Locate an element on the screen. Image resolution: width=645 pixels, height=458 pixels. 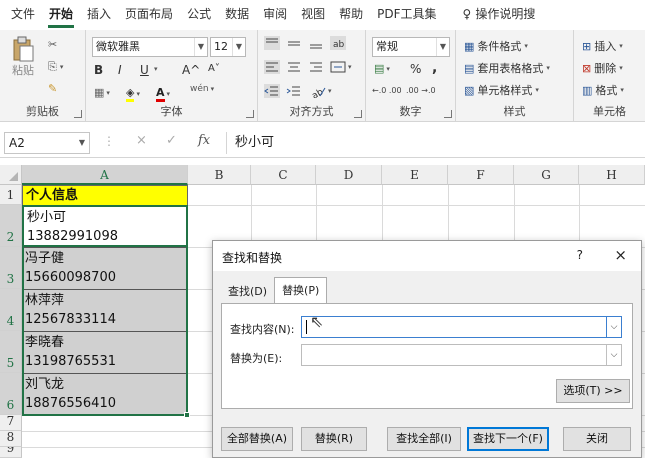
column-header-f: F is located at coordinates (481, 175).